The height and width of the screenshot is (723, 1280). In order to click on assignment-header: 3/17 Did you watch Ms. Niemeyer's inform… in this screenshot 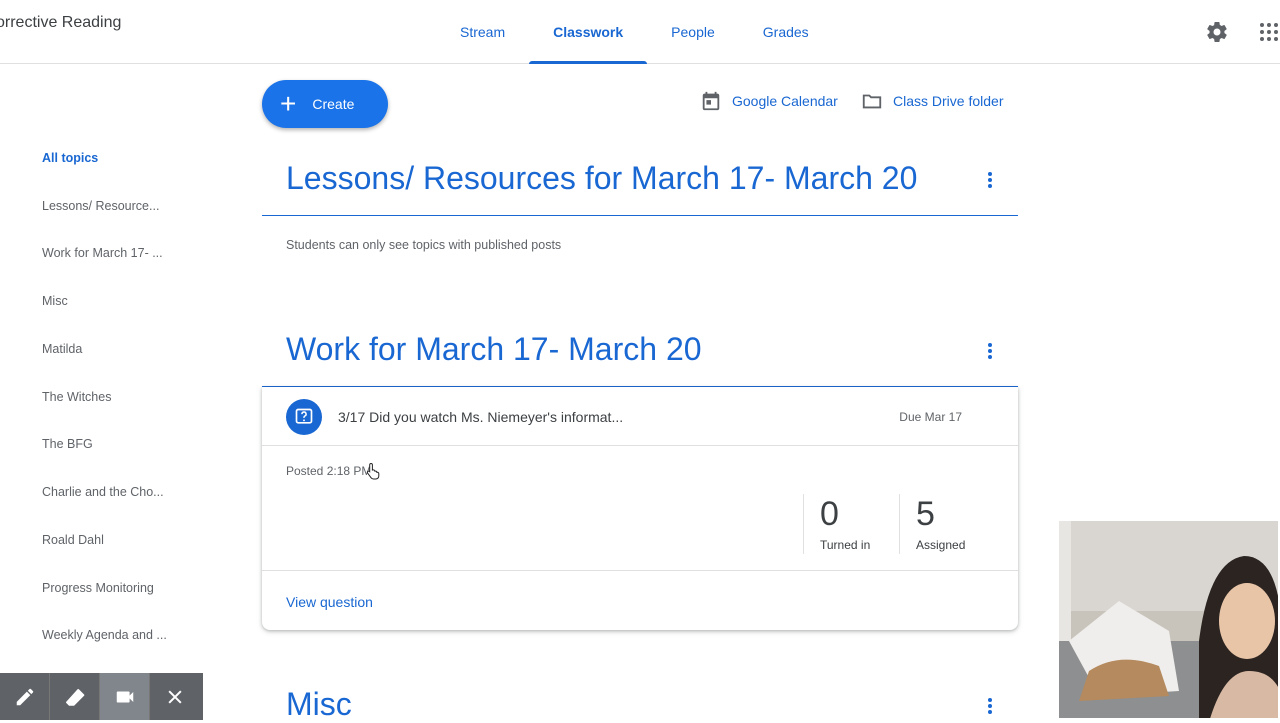, I will do `click(640, 416)`.